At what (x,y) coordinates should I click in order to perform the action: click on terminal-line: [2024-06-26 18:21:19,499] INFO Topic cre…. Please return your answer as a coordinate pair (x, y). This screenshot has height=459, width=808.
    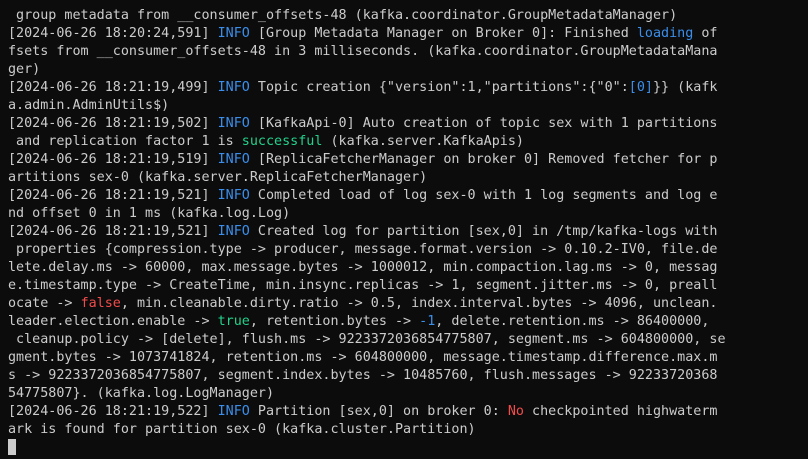
    Looking at the image, I should click on (408, 88).